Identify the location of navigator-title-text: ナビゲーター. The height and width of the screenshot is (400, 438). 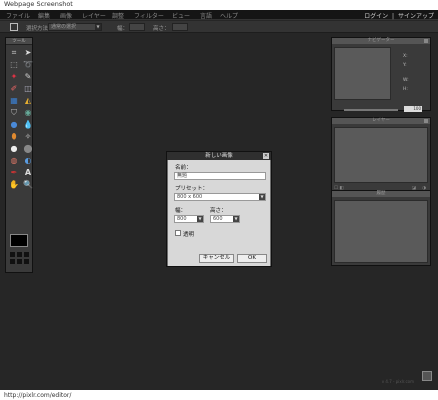
(381, 40).